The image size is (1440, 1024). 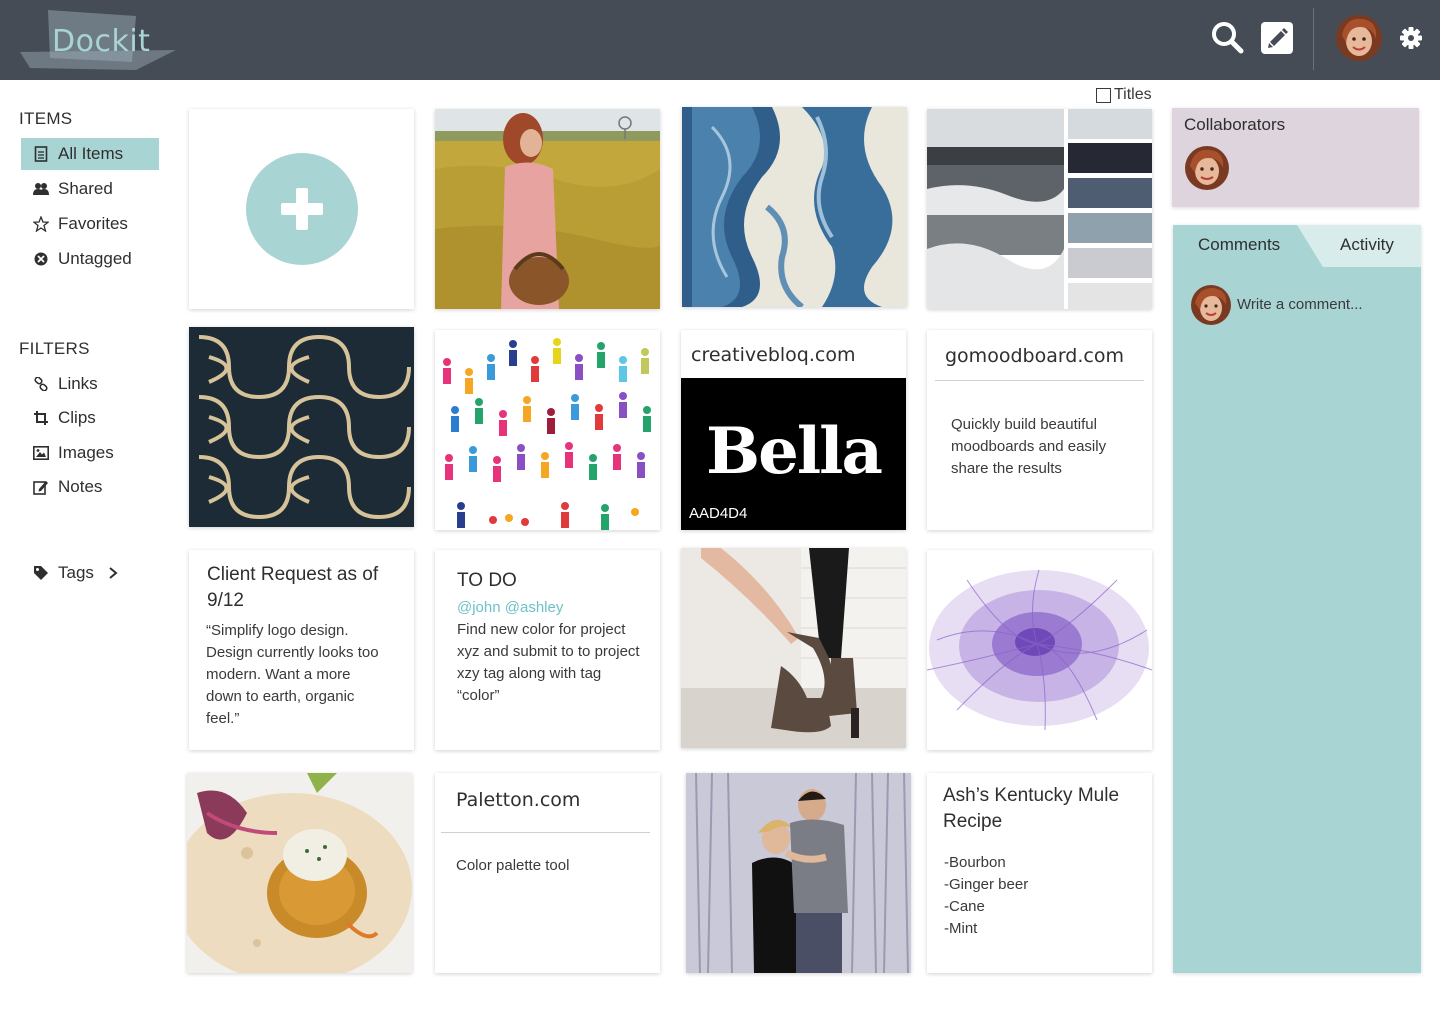 I want to click on edit-icon, so click(x=1278, y=38).